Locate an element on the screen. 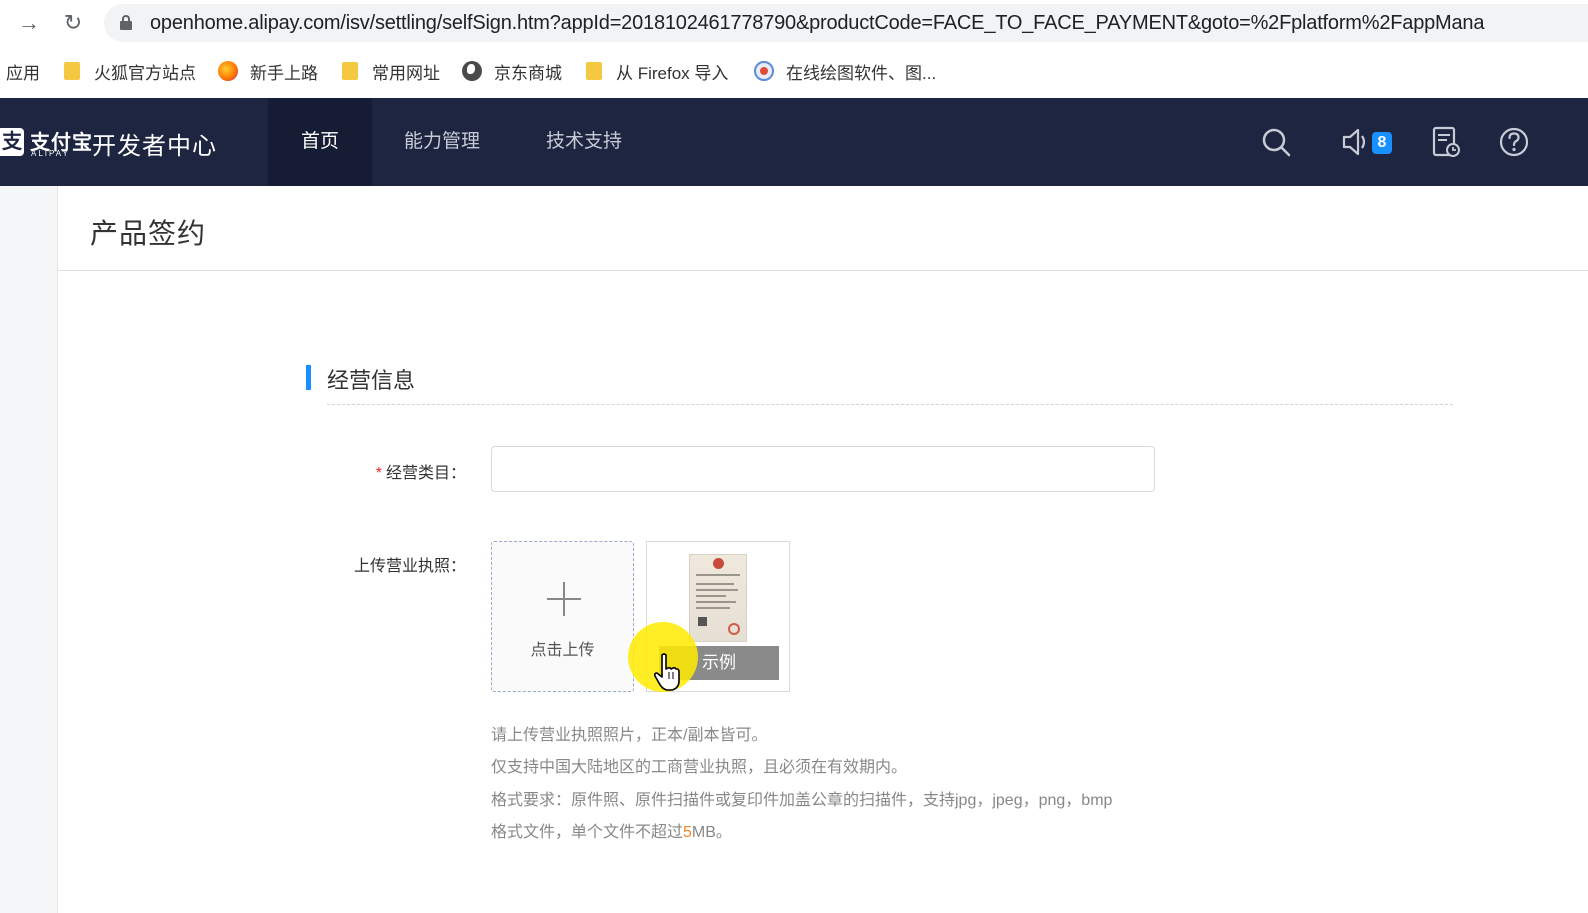  help-icon is located at coordinates (1514, 142).